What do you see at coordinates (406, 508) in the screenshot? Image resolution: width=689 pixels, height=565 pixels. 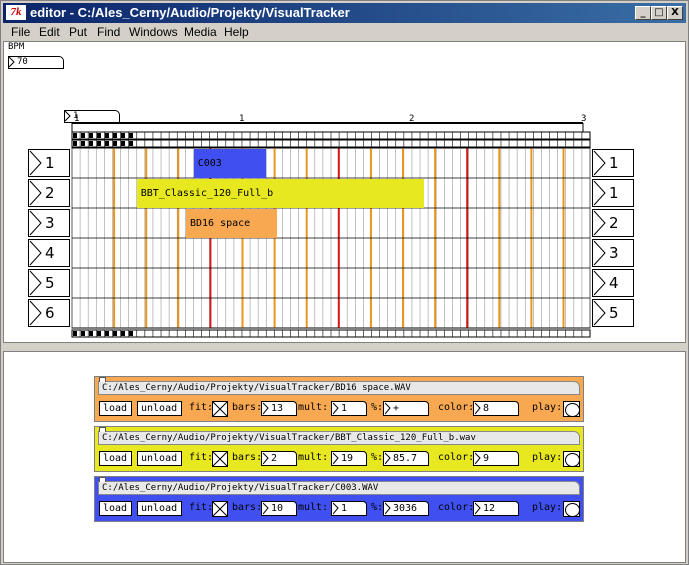 I see `percent-number-box: 3036` at bounding box center [406, 508].